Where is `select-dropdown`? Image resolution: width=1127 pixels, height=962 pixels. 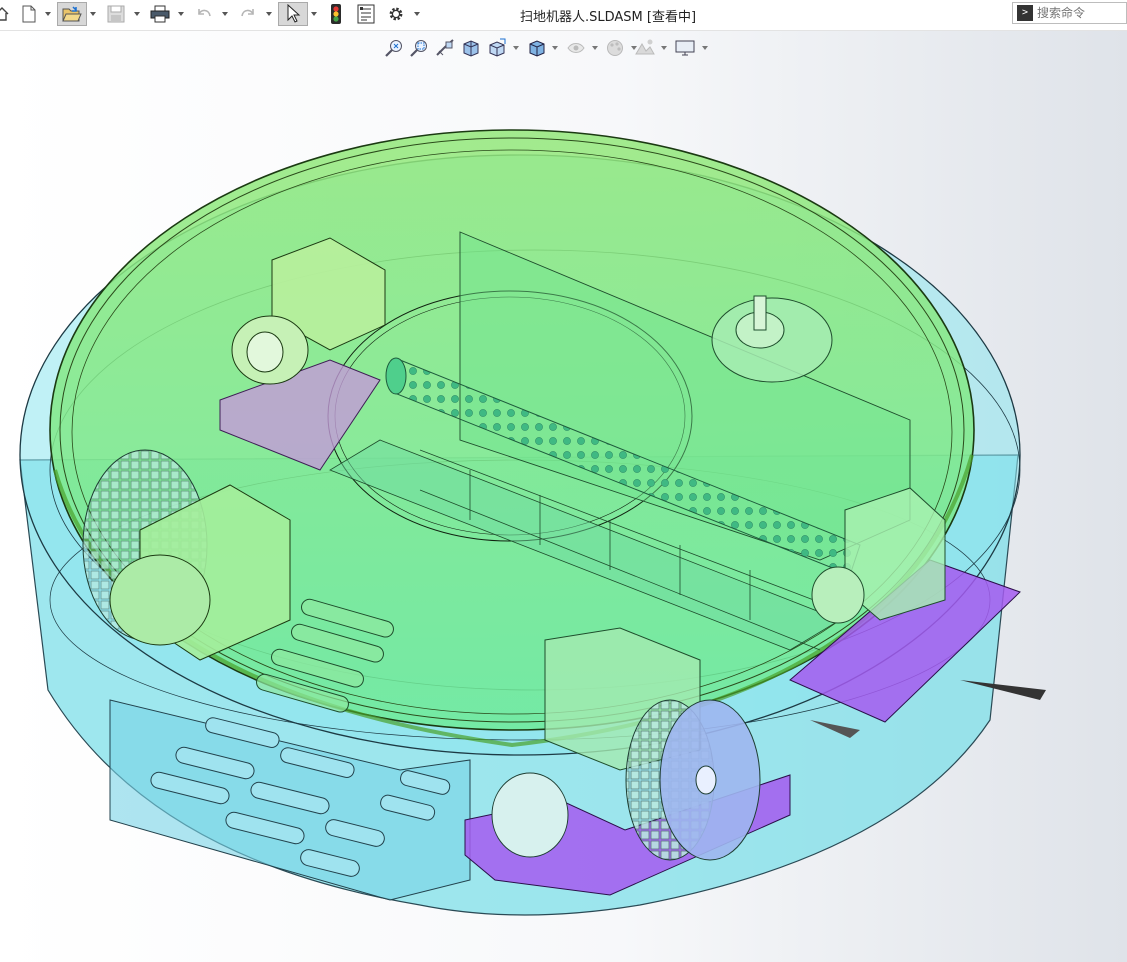
select-dropdown is located at coordinates (314, 14).